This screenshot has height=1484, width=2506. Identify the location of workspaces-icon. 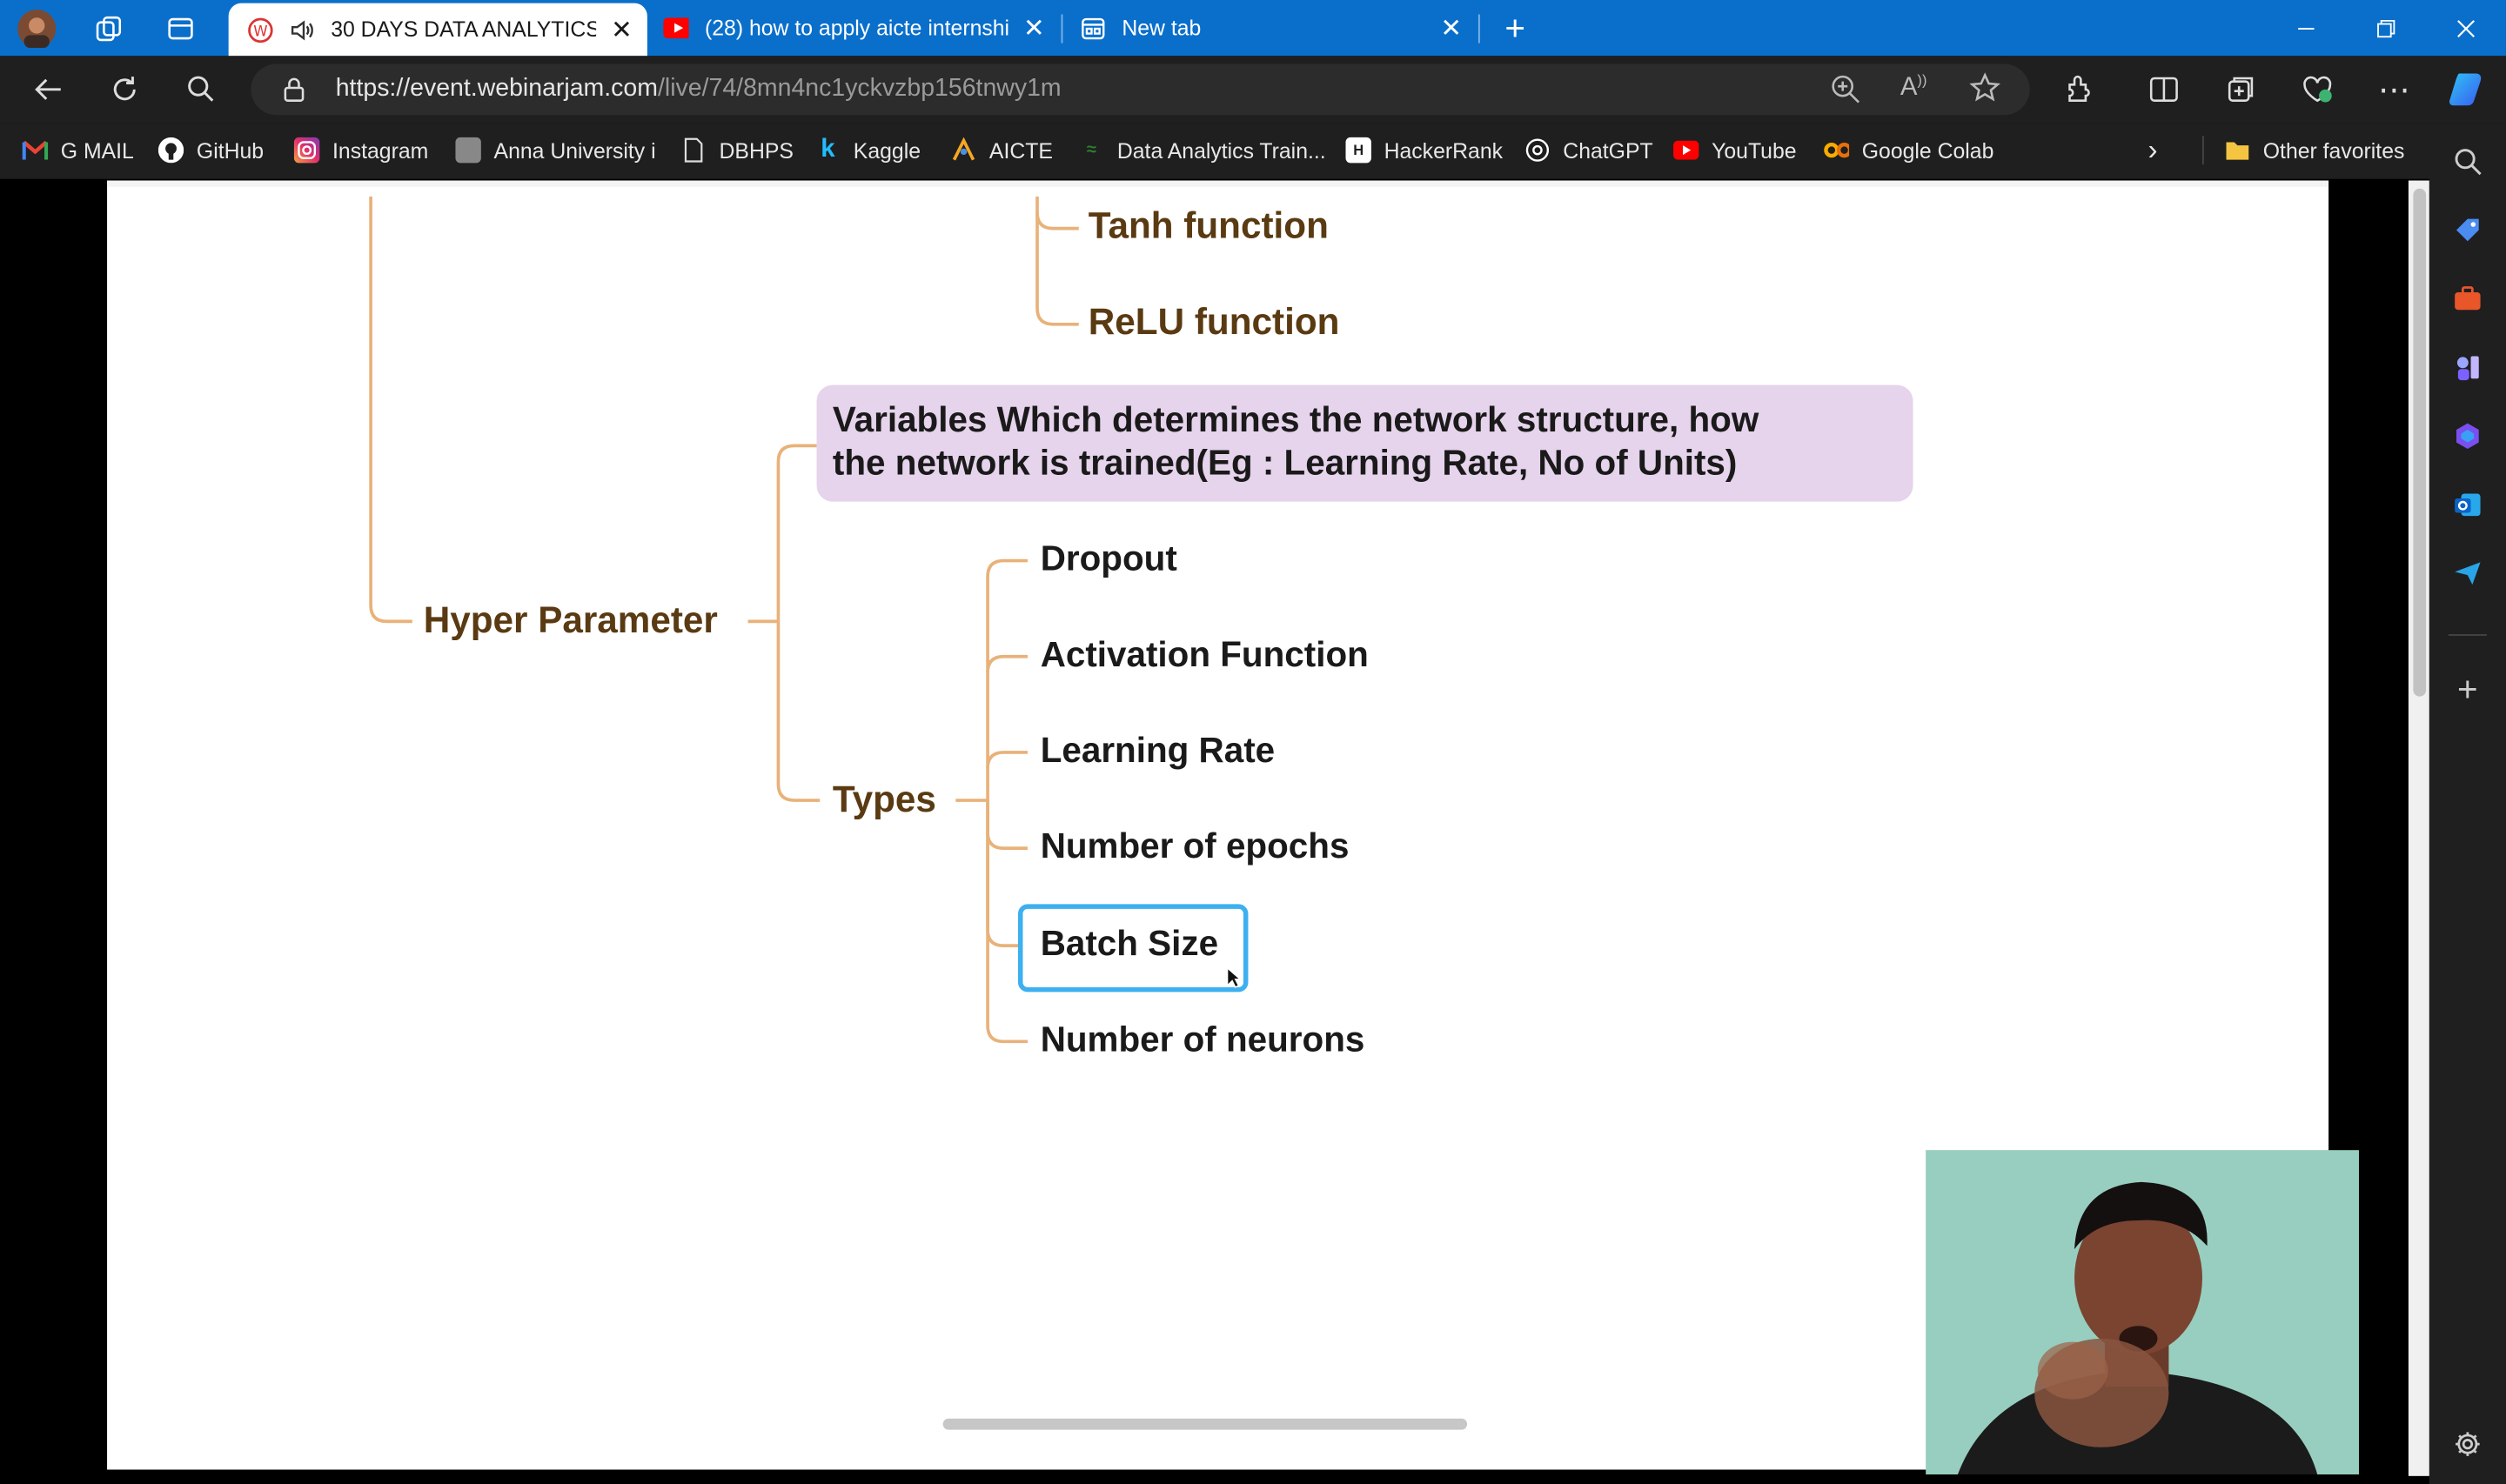
(109, 29).